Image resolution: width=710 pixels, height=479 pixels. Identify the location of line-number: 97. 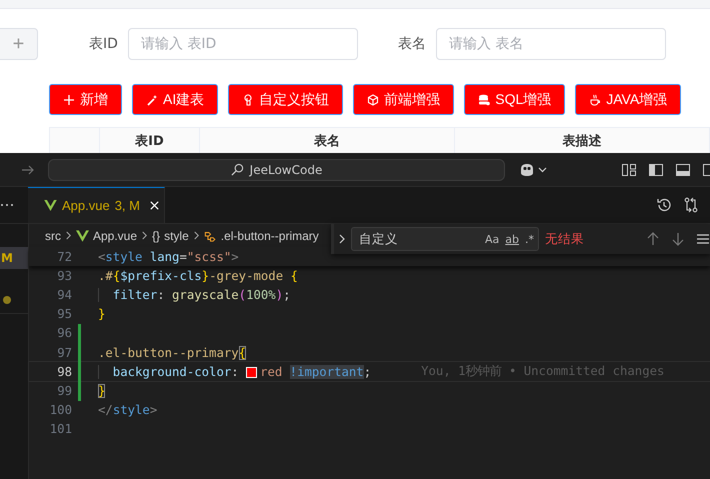
(64, 353).